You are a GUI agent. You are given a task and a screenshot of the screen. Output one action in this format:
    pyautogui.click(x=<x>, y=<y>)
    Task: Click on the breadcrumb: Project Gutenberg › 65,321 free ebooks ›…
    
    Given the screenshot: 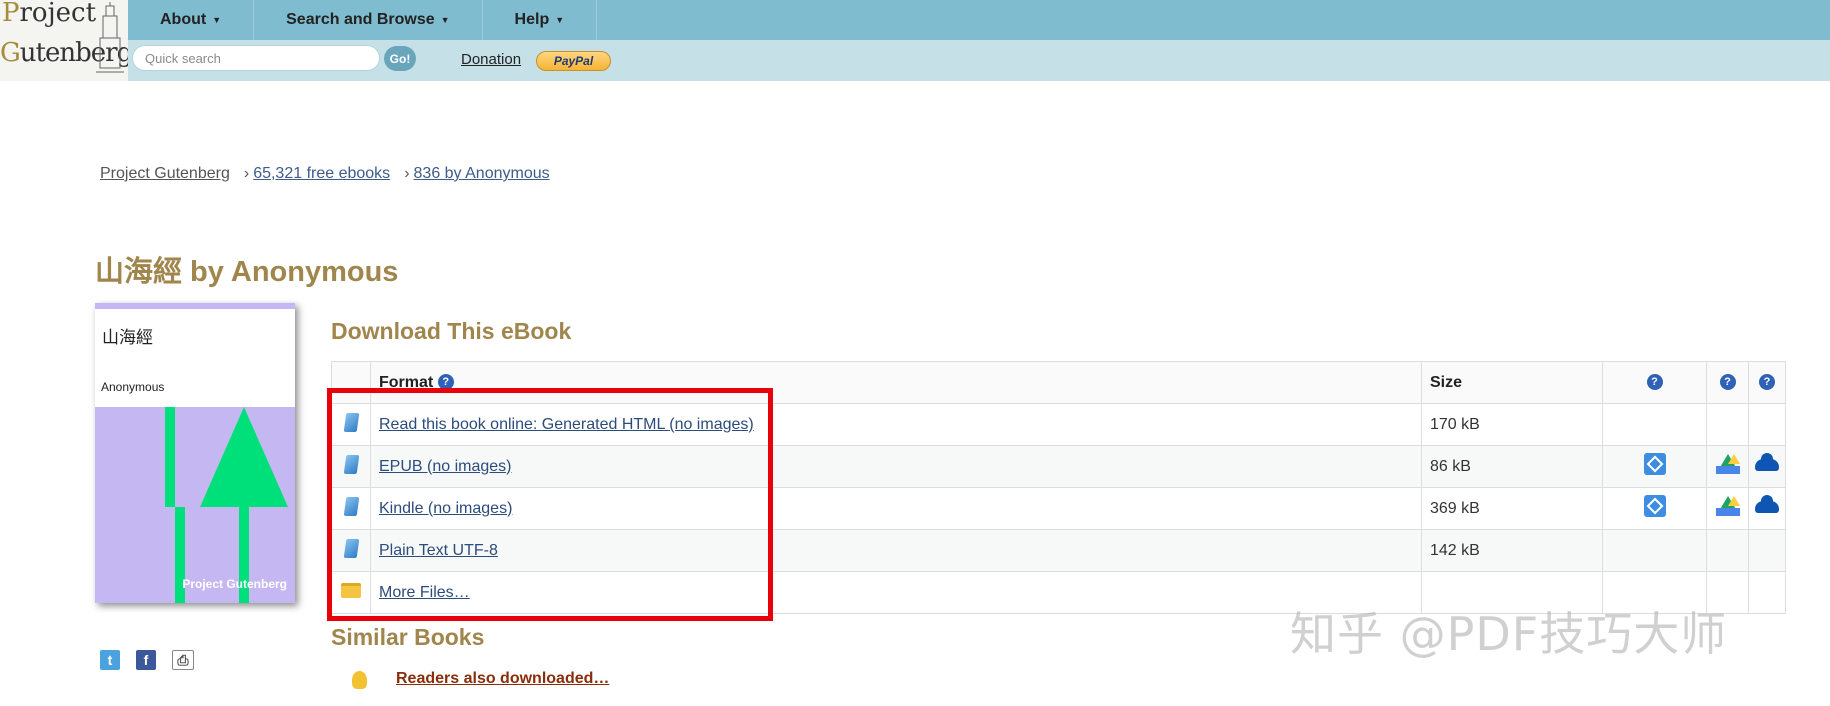 What is the action you would take?
    pyautogui.click(x=325, y=174)
    